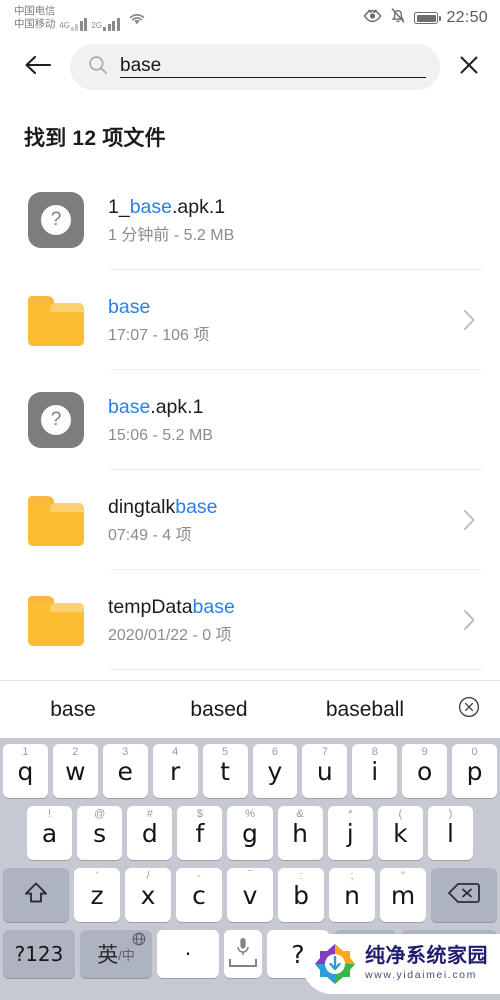 This screenshot has height=1000, width=500. Describe the element at coordinates (273, 67) in the screenshot. I see `search-input-value: base` at that location.